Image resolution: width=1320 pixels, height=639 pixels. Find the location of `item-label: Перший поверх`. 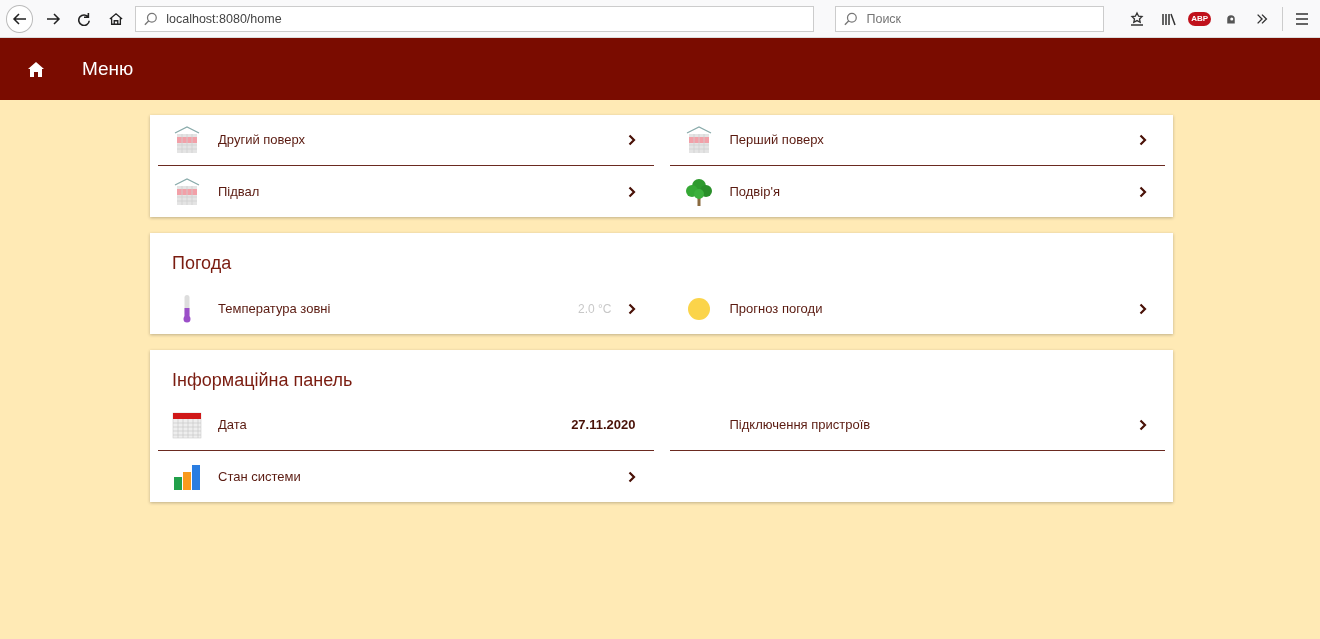

item-label: Перший поверх is located at coordinates (777, 140).